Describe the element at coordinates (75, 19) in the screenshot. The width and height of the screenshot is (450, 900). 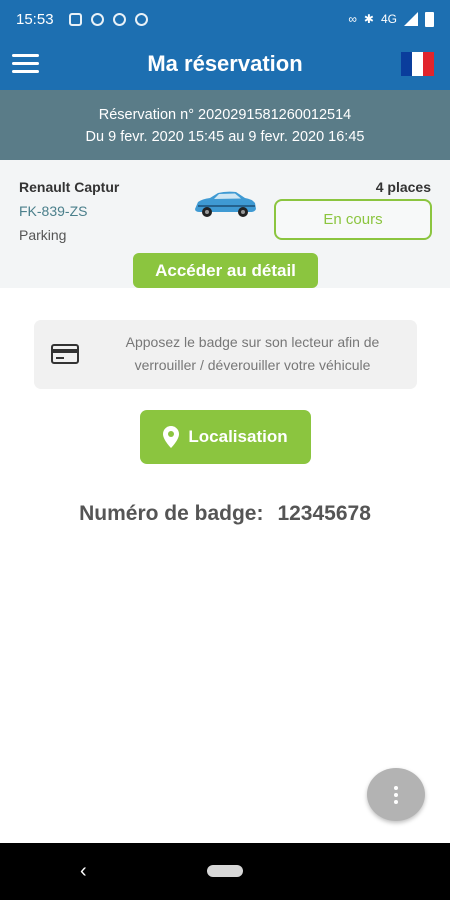
I see `image-icon` at that location.